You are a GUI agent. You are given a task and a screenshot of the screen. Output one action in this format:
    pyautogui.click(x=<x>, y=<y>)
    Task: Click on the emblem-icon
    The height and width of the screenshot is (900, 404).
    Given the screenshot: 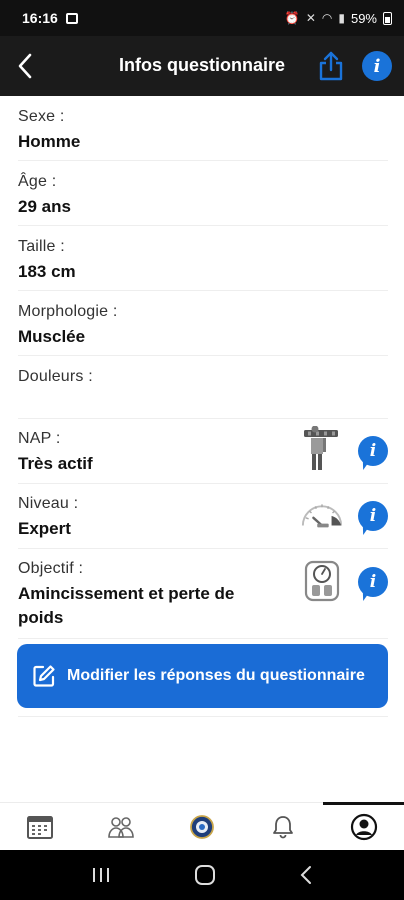 What is the action you would take?
    pyautogui.click(x=202, y=826)
    